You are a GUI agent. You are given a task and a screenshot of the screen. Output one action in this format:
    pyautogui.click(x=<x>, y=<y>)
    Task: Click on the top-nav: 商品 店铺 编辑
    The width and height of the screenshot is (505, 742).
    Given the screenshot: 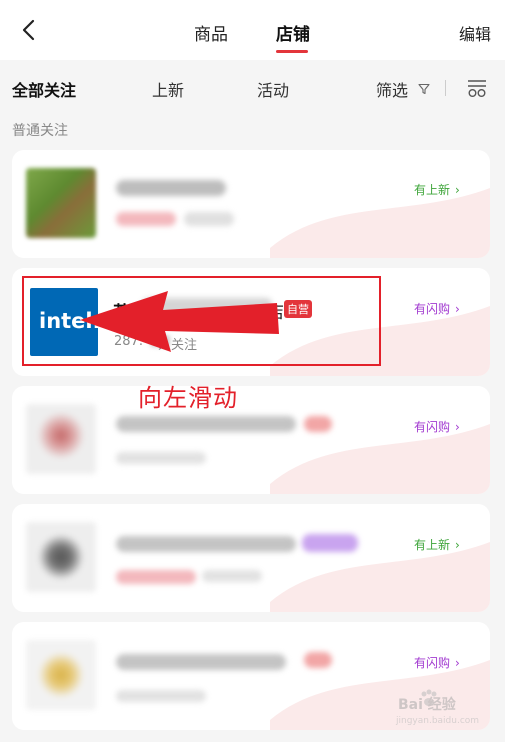 What is the action you would take?
    pyautogui.click(x=252, y=30)
    